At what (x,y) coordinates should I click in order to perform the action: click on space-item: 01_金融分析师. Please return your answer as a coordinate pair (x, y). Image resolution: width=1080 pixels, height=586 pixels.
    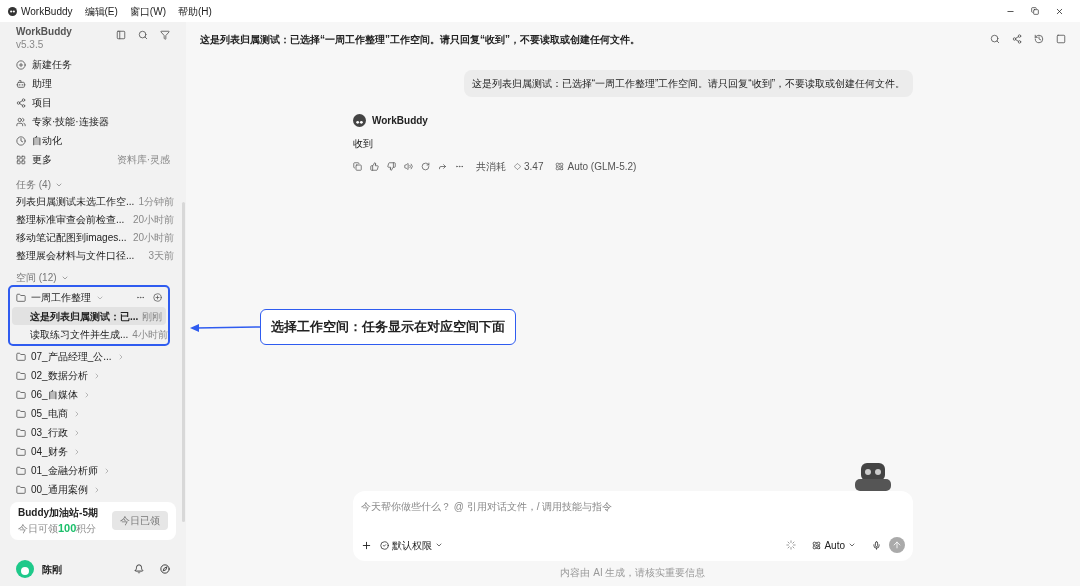
    Looking at the image, I should click on (89, 470).